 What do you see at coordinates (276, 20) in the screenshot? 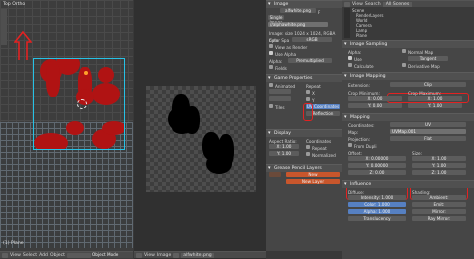
I see `single-image-dropdown: Single Image` at bounding box center [276, 20].